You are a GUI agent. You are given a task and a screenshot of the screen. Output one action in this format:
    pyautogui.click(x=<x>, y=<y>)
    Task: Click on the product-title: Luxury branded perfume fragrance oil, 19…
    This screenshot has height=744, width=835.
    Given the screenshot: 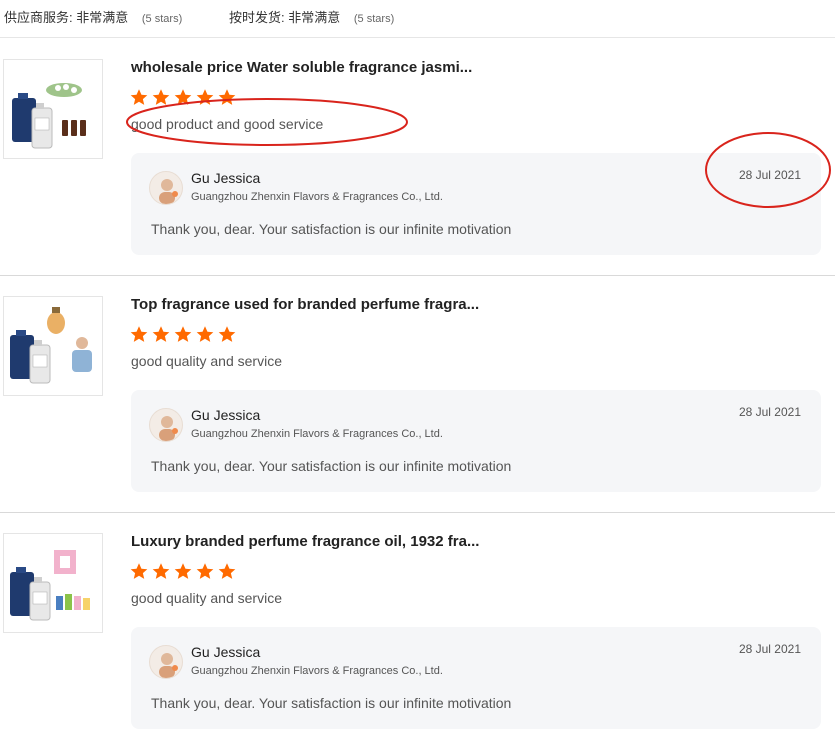 What is the action you would take?
    pyautogui.click(x=305, y=541)
    